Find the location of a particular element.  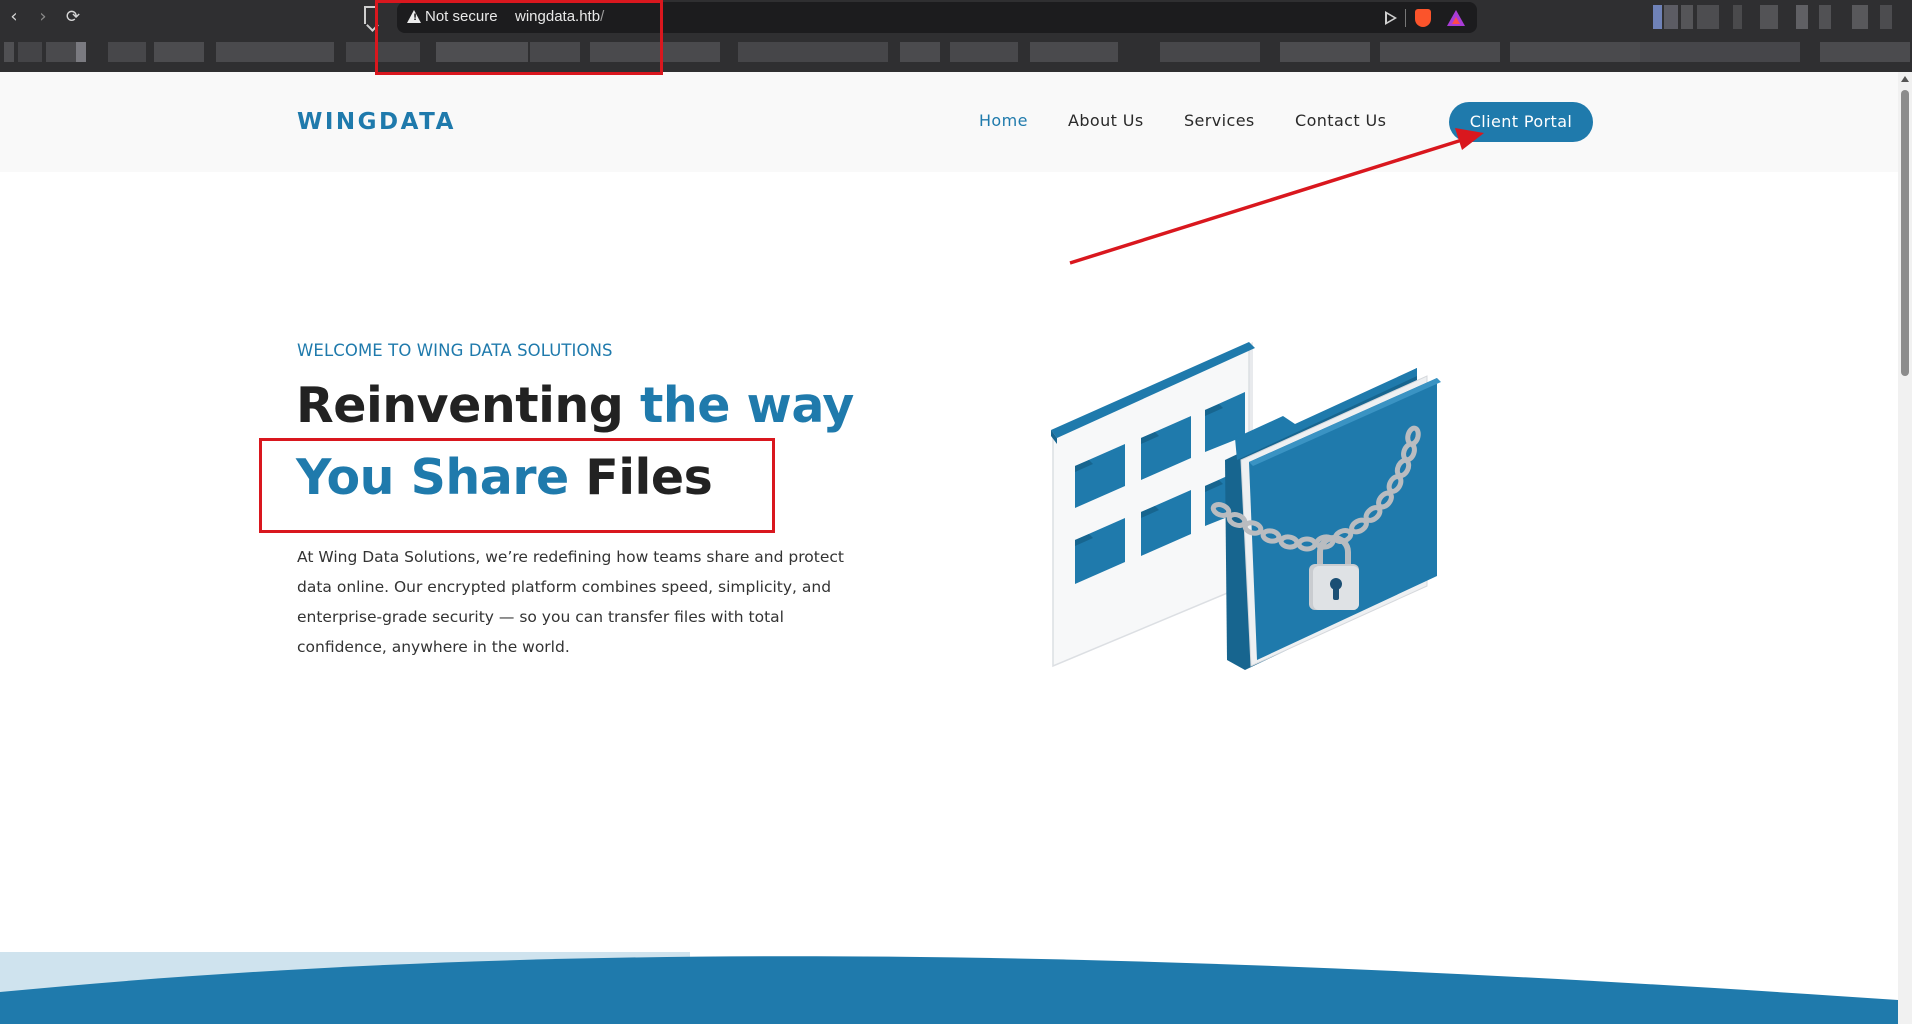

headline-part: Files is located at coordinates (640, 477).